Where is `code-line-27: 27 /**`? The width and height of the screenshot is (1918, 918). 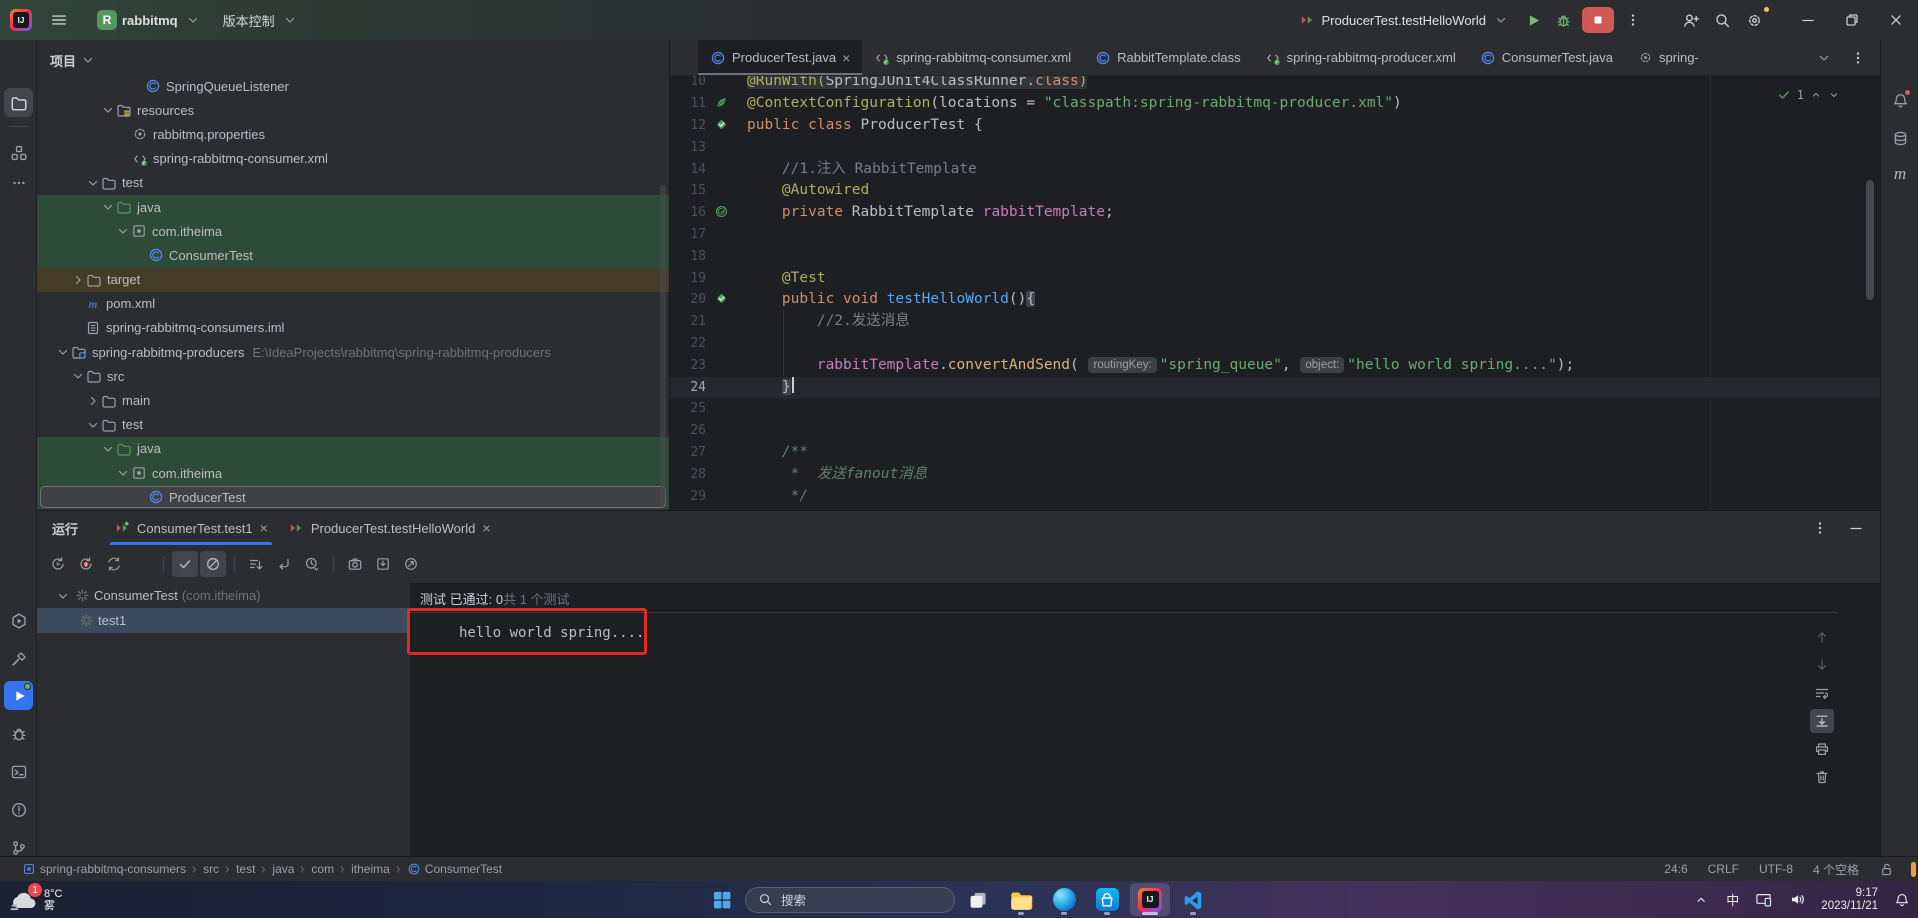
code-line-27: 27 /** is located at coordinates (1275, 453).